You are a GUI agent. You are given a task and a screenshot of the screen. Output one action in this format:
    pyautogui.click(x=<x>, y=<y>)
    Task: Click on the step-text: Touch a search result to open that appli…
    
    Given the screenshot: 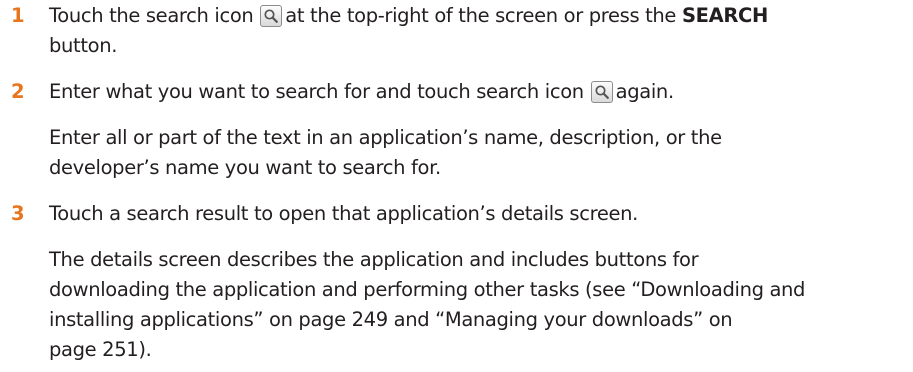 What is the action you would take?
    pyautogui.click(x=480, y=214)
    